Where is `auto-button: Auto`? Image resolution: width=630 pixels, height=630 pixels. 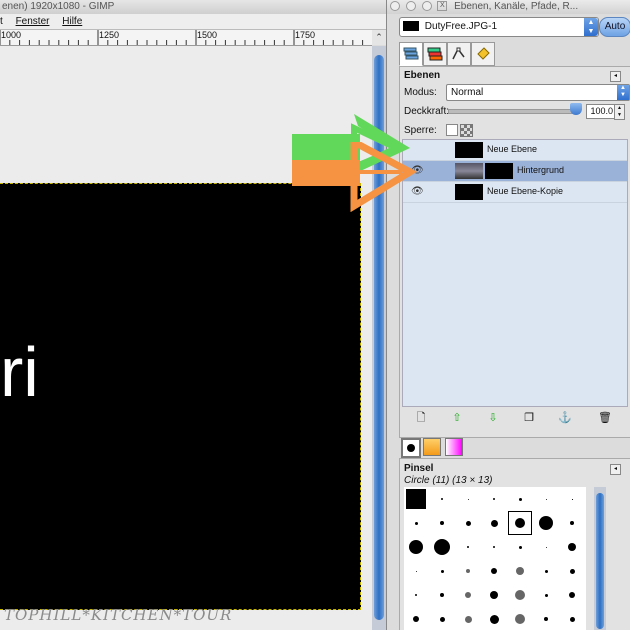 auto-button: Auto is located at coordinates (614, 27).